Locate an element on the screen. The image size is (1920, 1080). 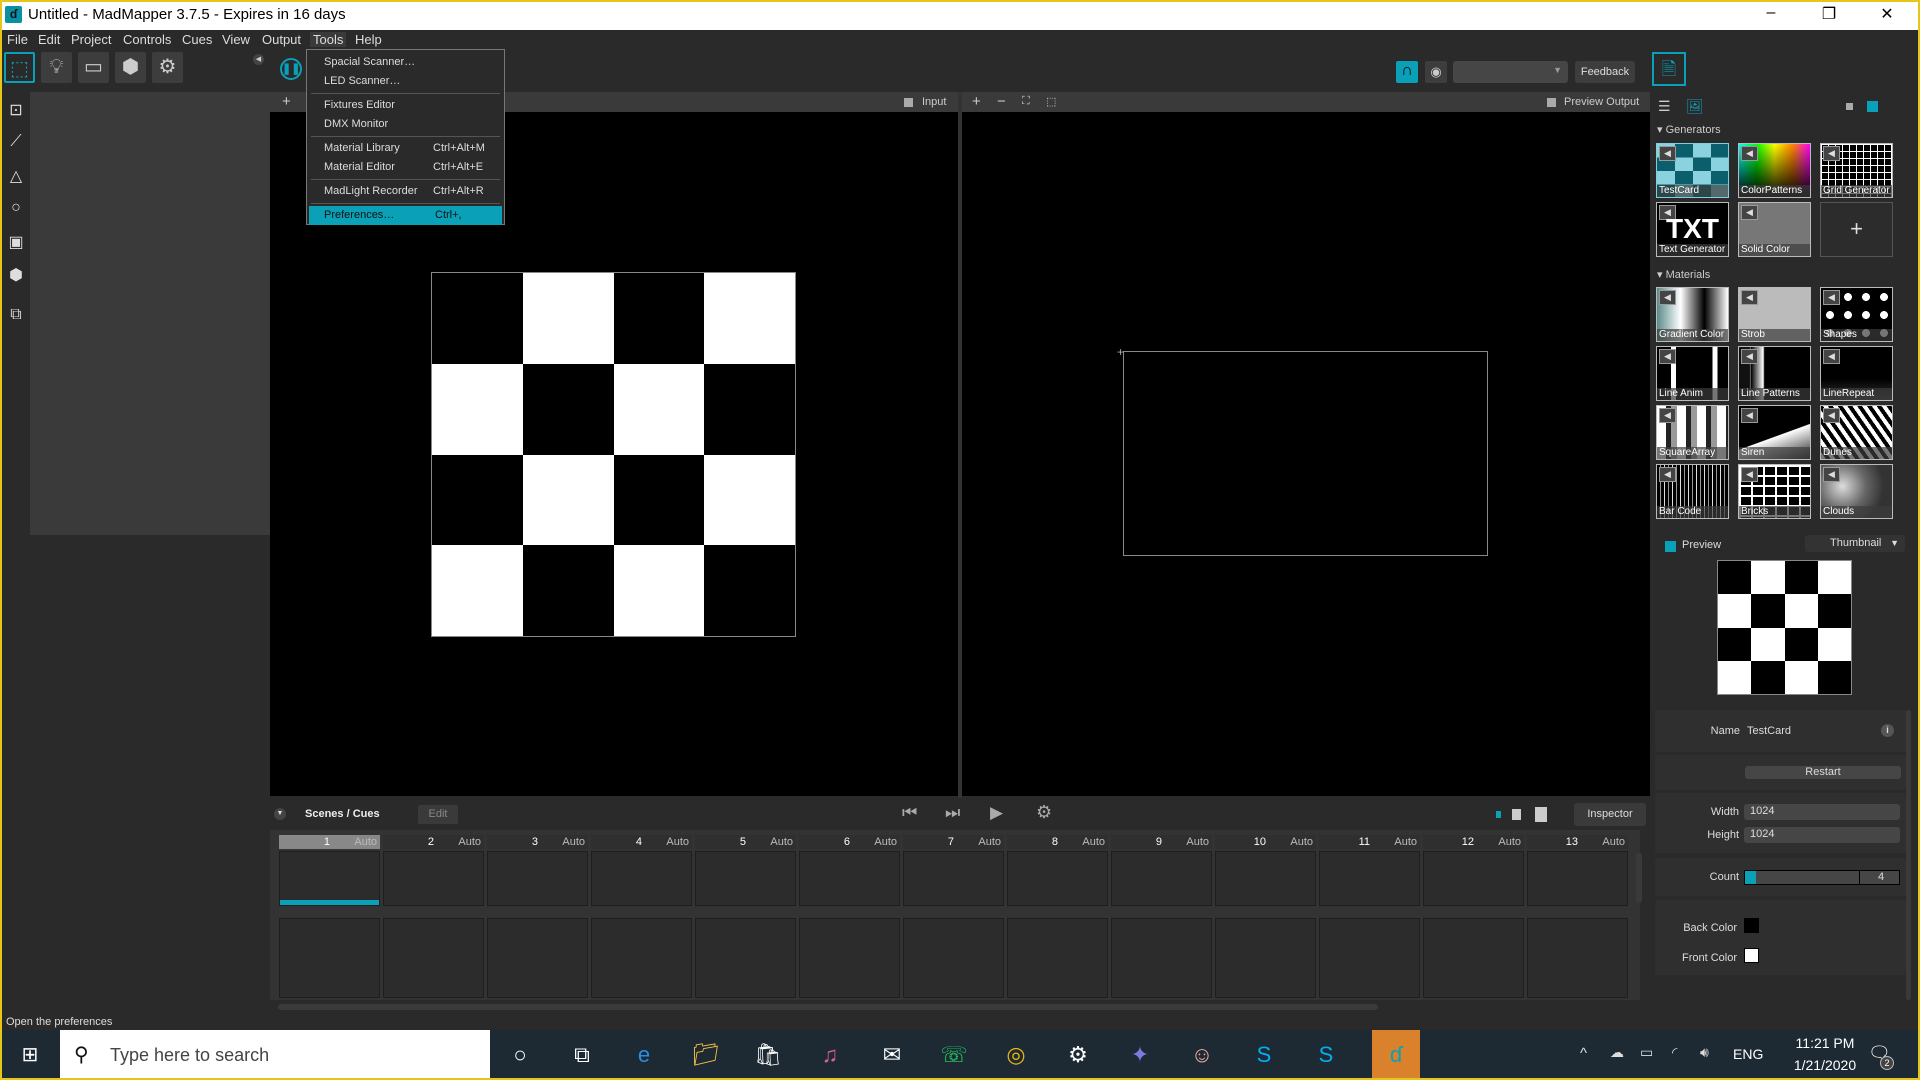
skype-business-icon: S is located at coordinates (1326, 1055).